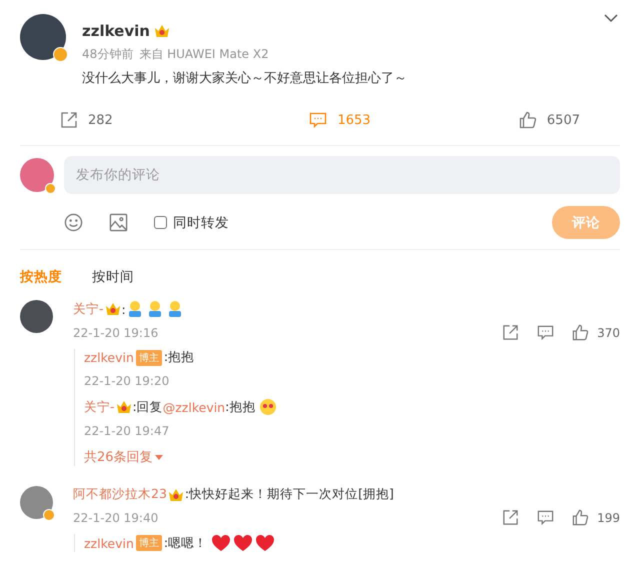 This screenshot has height=562, width=638. What do you see at coordinates (340, 120) in the screenshot?
I see `comment-button: 1653` at bounding box center [340, 120].